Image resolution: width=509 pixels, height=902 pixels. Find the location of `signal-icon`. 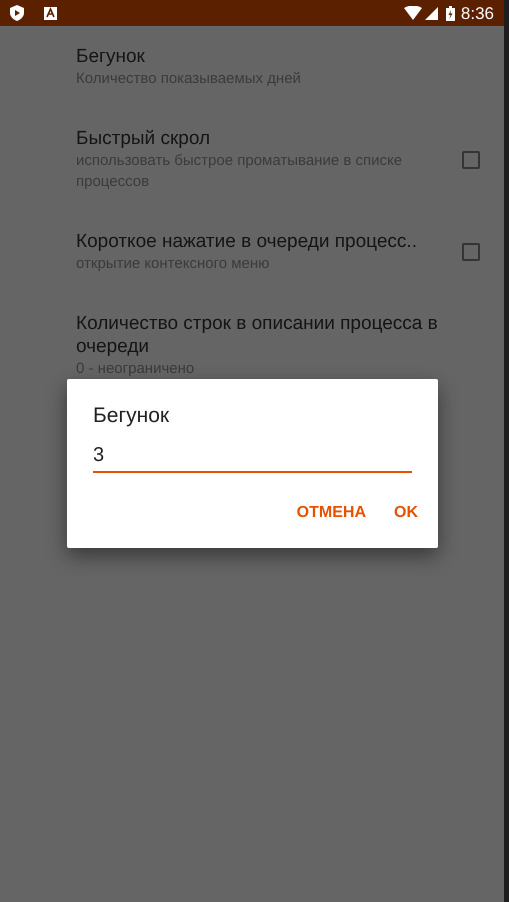

signal-icon is located at coordinates (431, 13).